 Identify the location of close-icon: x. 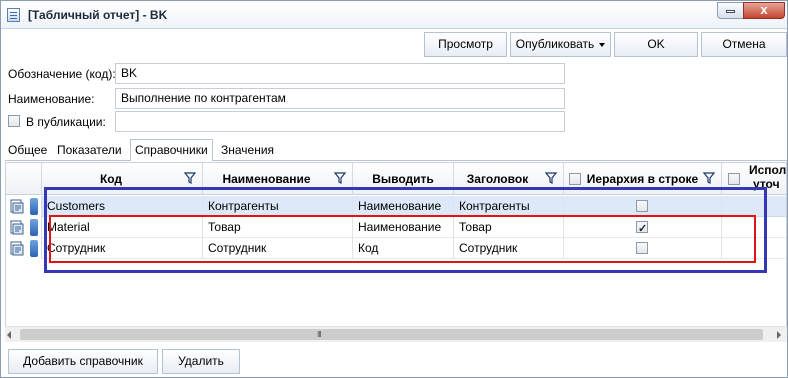
(764, 9).